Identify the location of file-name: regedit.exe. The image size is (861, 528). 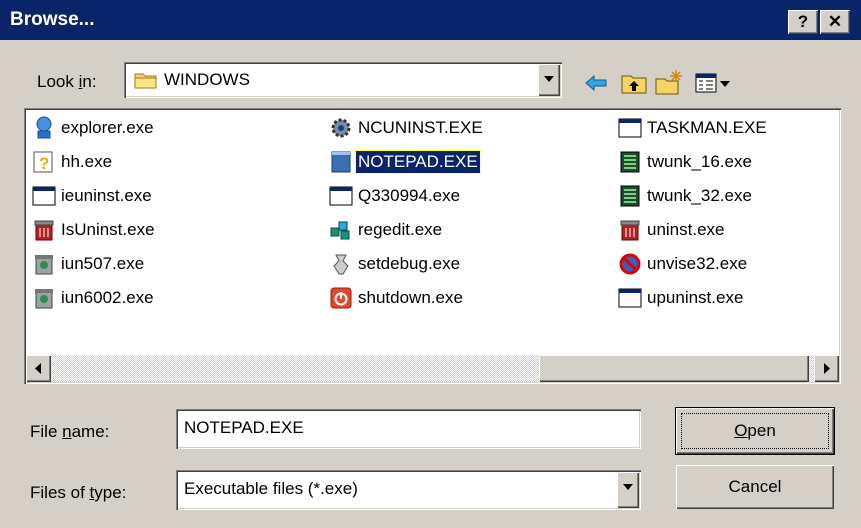
(400, 229).